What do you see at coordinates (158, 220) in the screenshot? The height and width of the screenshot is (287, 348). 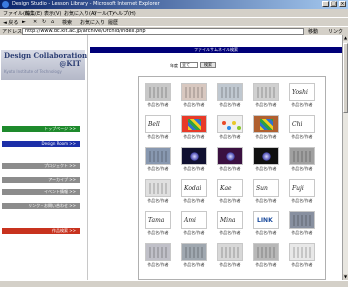 I see `thumbnail-image: Tama` at bounding box center [158, 220].